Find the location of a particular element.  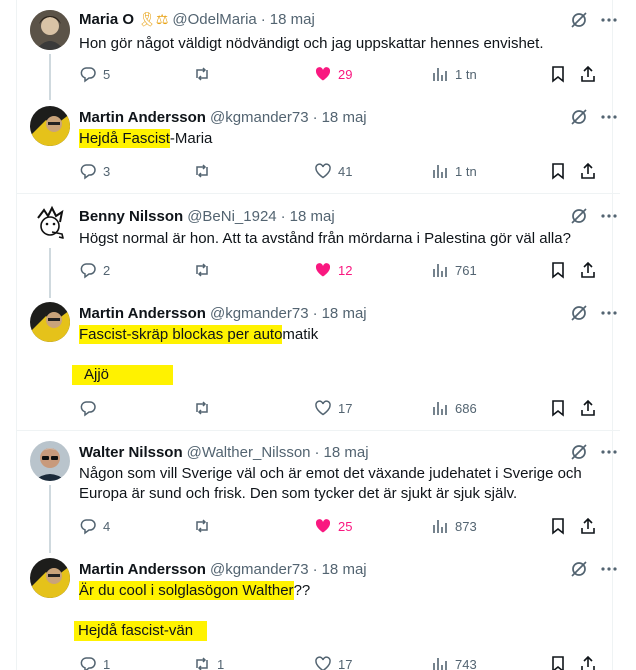

views-button: 686 is located at coordinates (454, 408).